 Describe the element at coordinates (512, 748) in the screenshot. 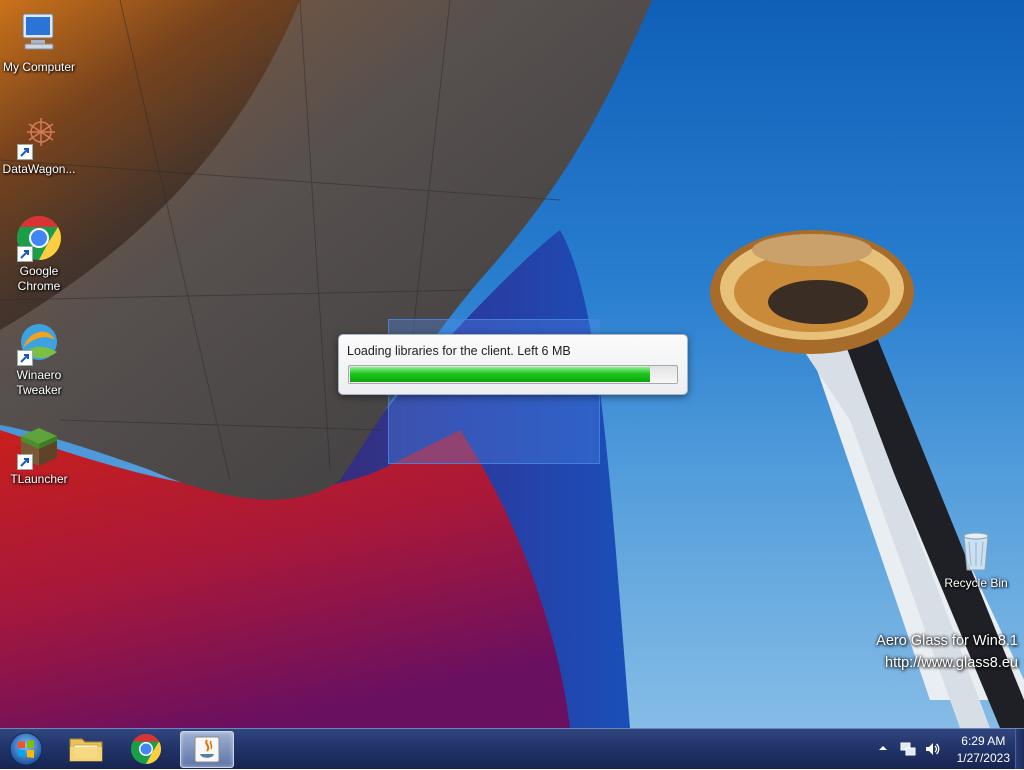

I see `taskbar: 6:29 AM 1/27/2023` at that location.